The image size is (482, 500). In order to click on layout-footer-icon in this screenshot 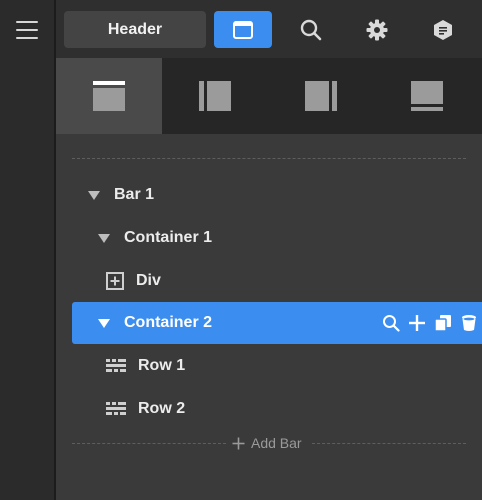, I will do `click(427, 96)`.